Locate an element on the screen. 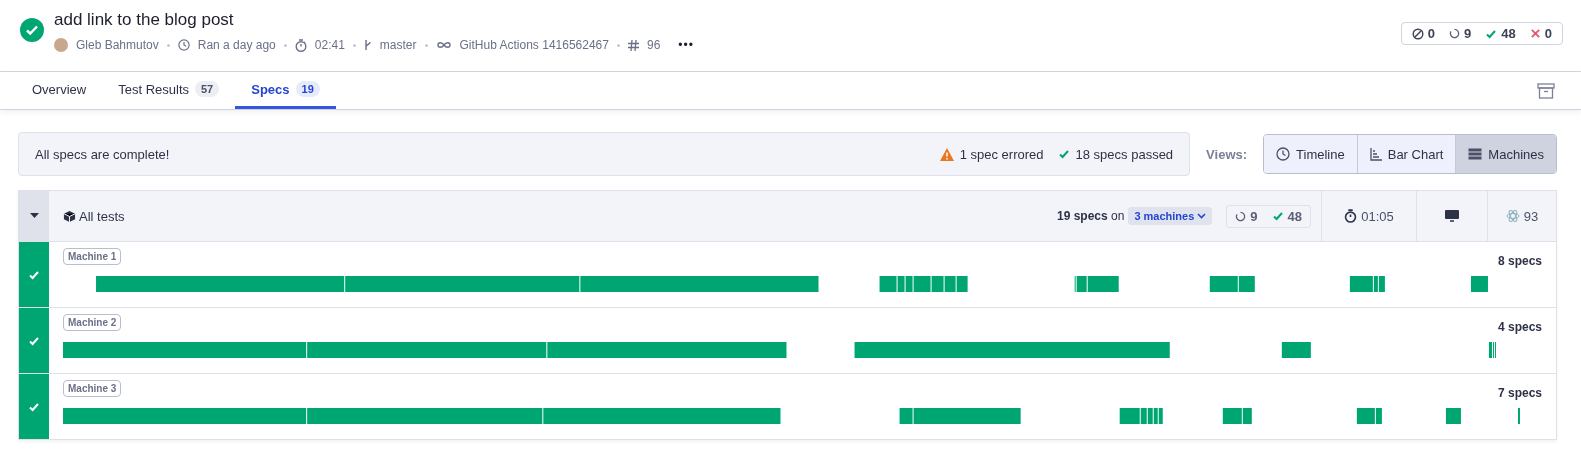 This screenshot has width=1581, height=464. view-button: Timeline is located at coordinates (1310, 154).